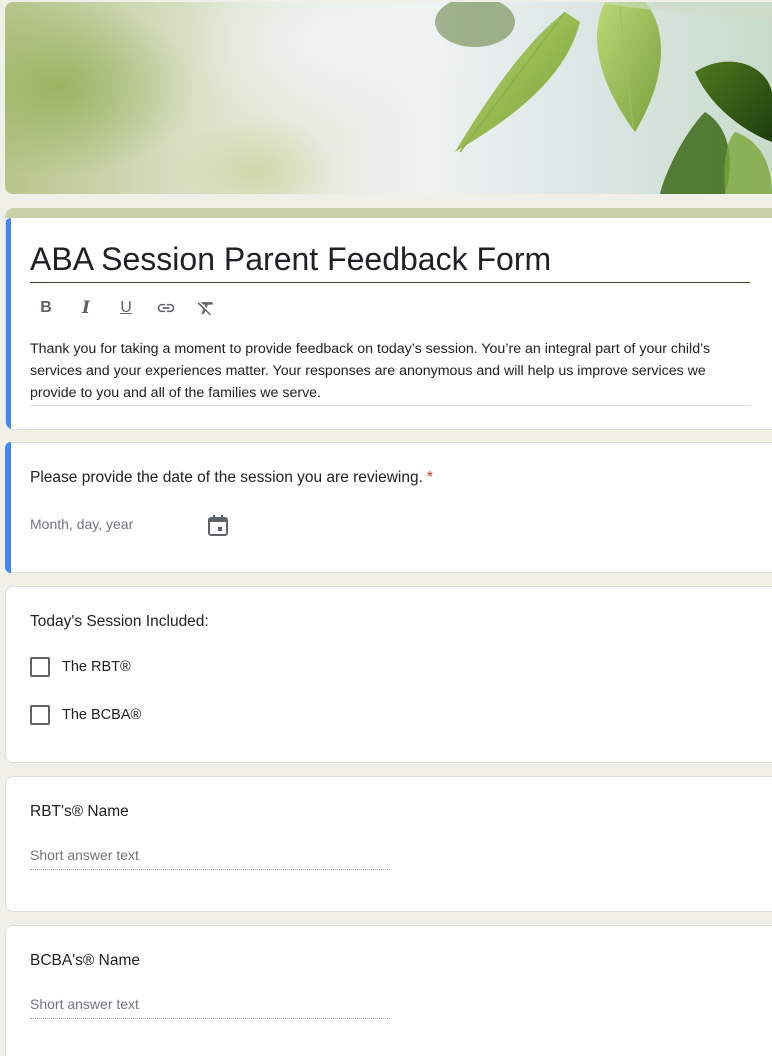  I want to click on required-asterisk: *, so click(429, 477).